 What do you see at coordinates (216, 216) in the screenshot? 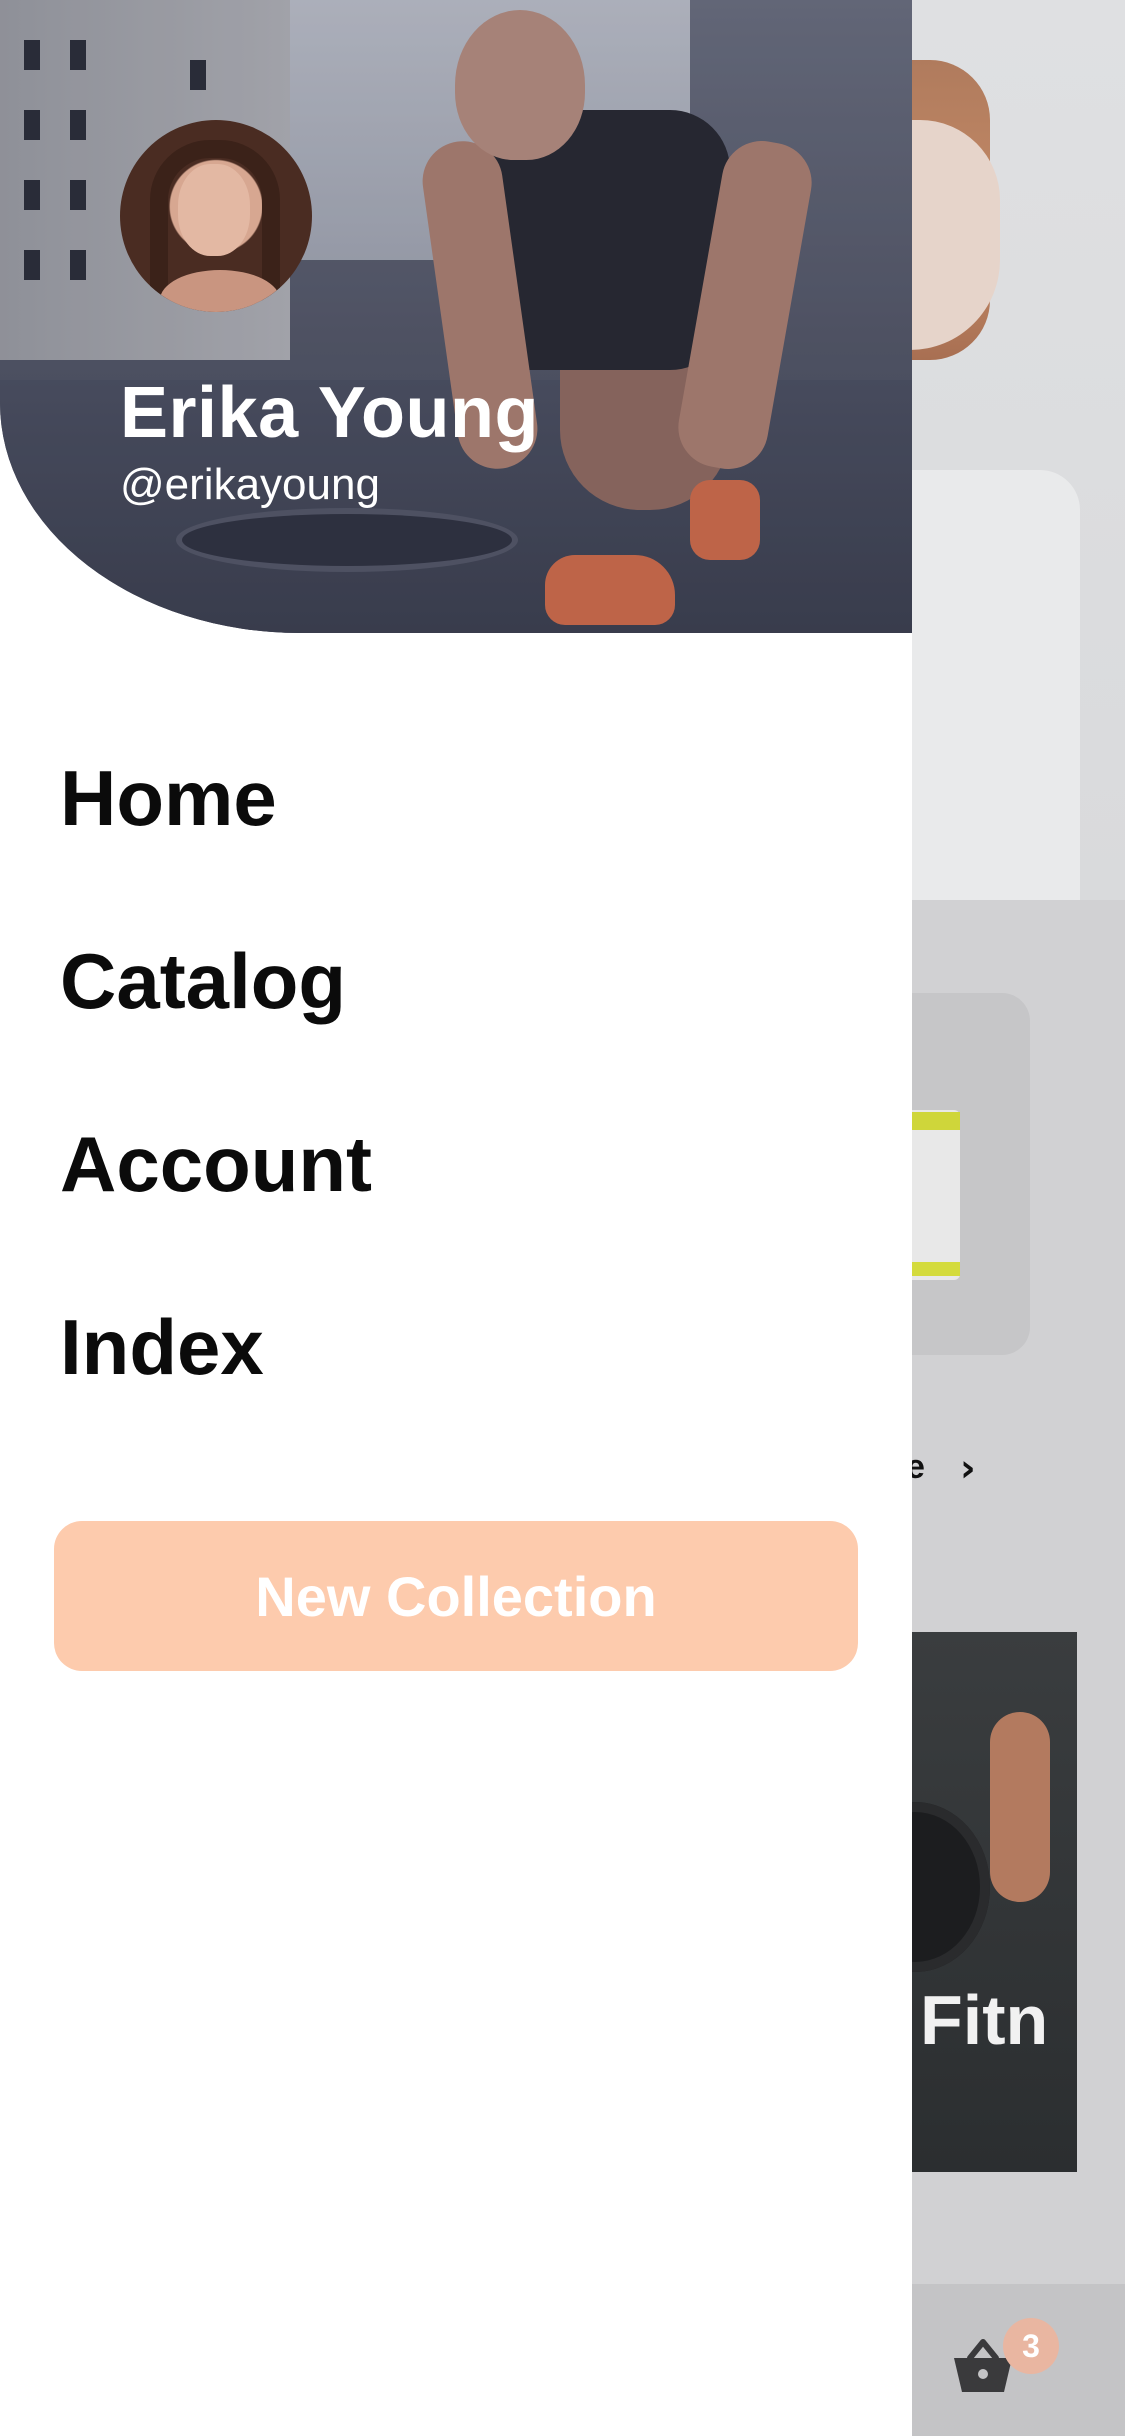
I see `avatar` at bounding box center [216, 216].